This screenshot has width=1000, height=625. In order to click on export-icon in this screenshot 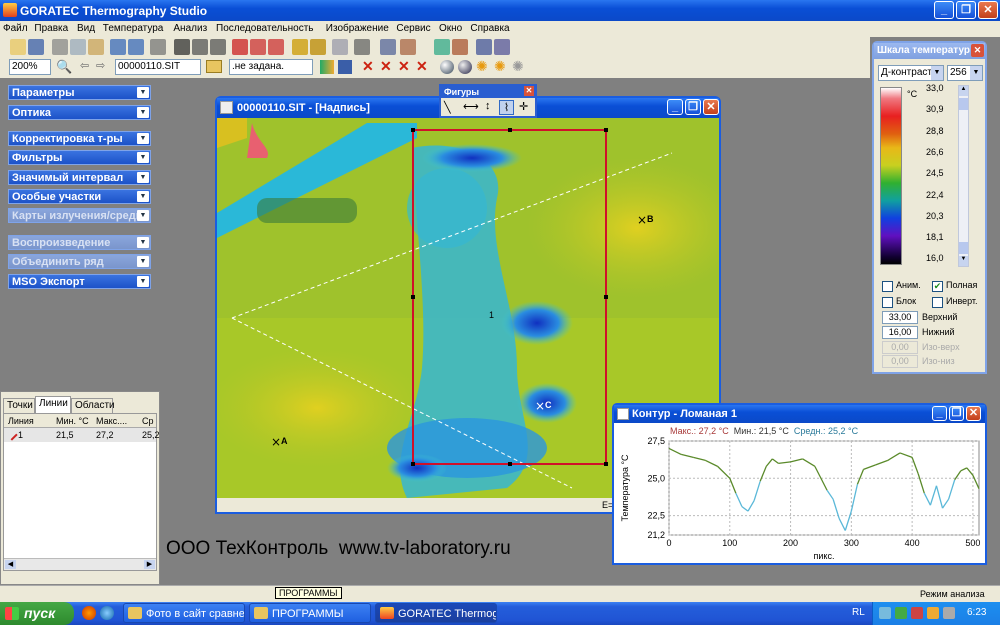, I will do `click(388, 47)`.